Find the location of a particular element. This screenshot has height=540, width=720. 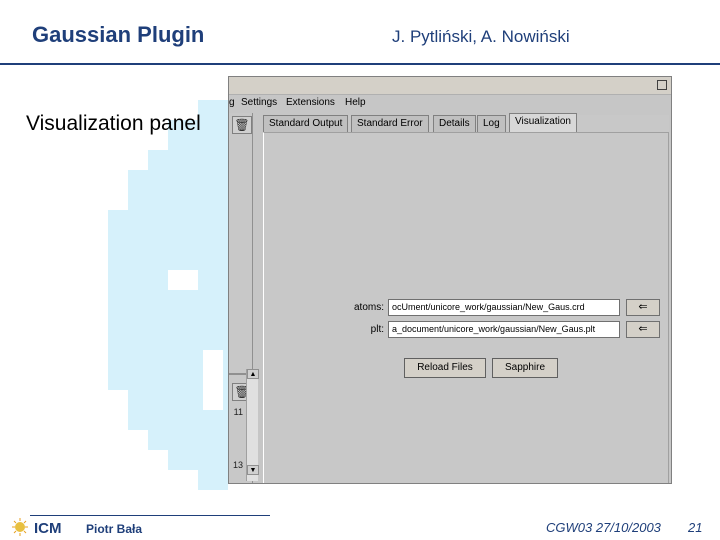

atoms-browse-button: ⇐ is located at coordinates (643, 307).